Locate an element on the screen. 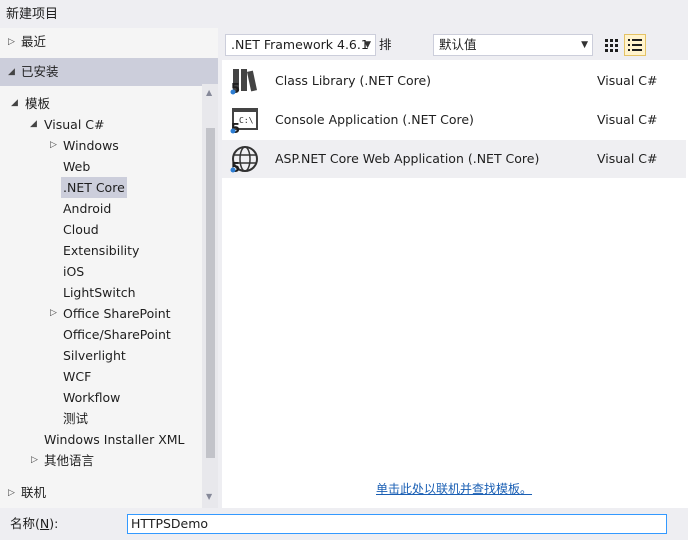 This screenshot has width=688, height=540. console-app-icon: C:\ 5 is located at coordinates (244, 121).